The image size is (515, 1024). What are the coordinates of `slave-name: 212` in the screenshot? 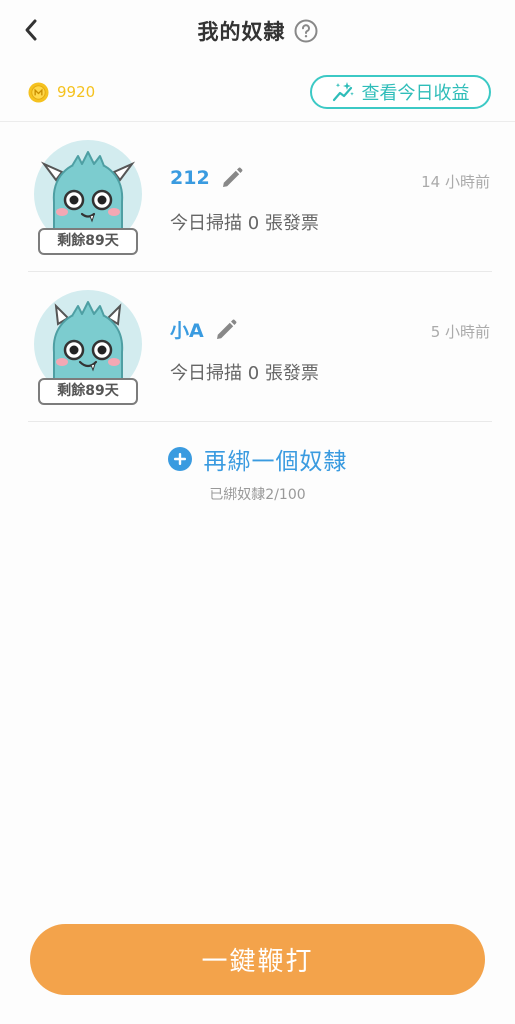 It's located at (190, 178).